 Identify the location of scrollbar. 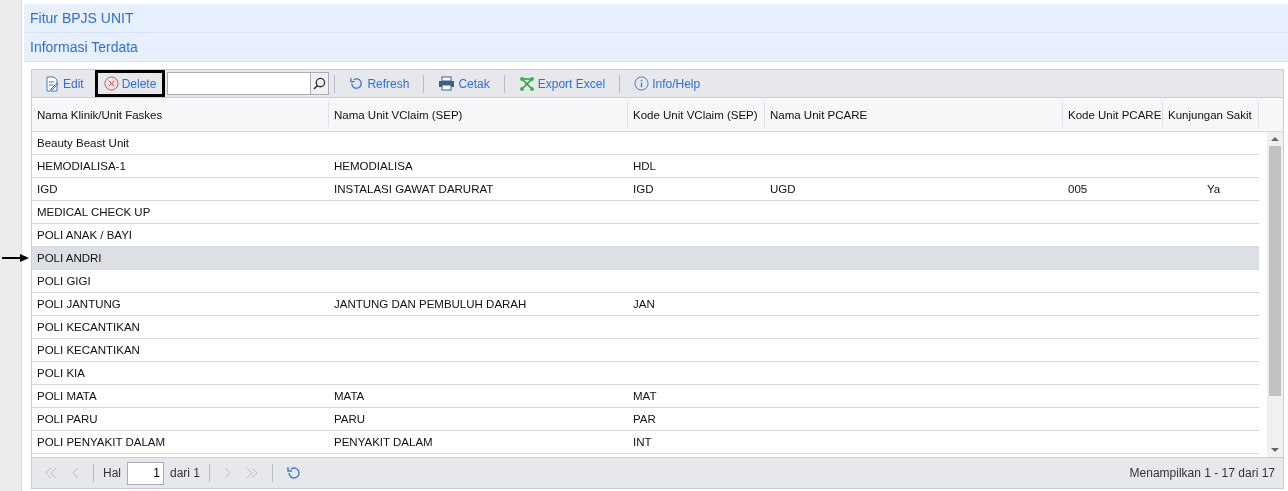
(1275, 294).